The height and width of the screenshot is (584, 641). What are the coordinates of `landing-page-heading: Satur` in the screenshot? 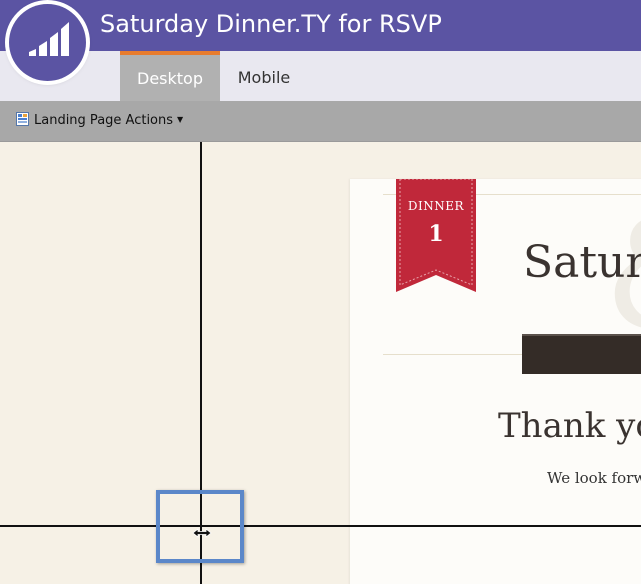 It's located at (582, 262).